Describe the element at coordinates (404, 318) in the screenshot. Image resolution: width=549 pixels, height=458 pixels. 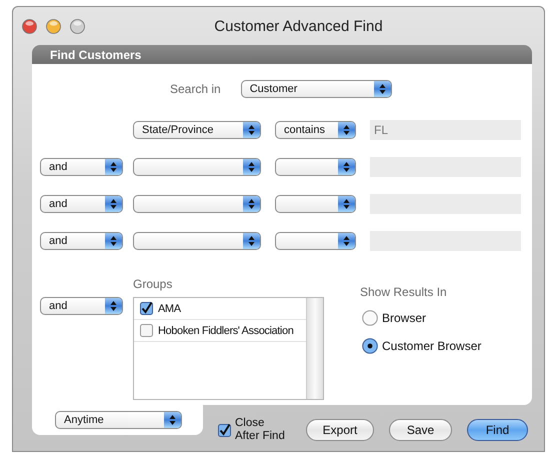
I see `radio-label: Browser` at that location.